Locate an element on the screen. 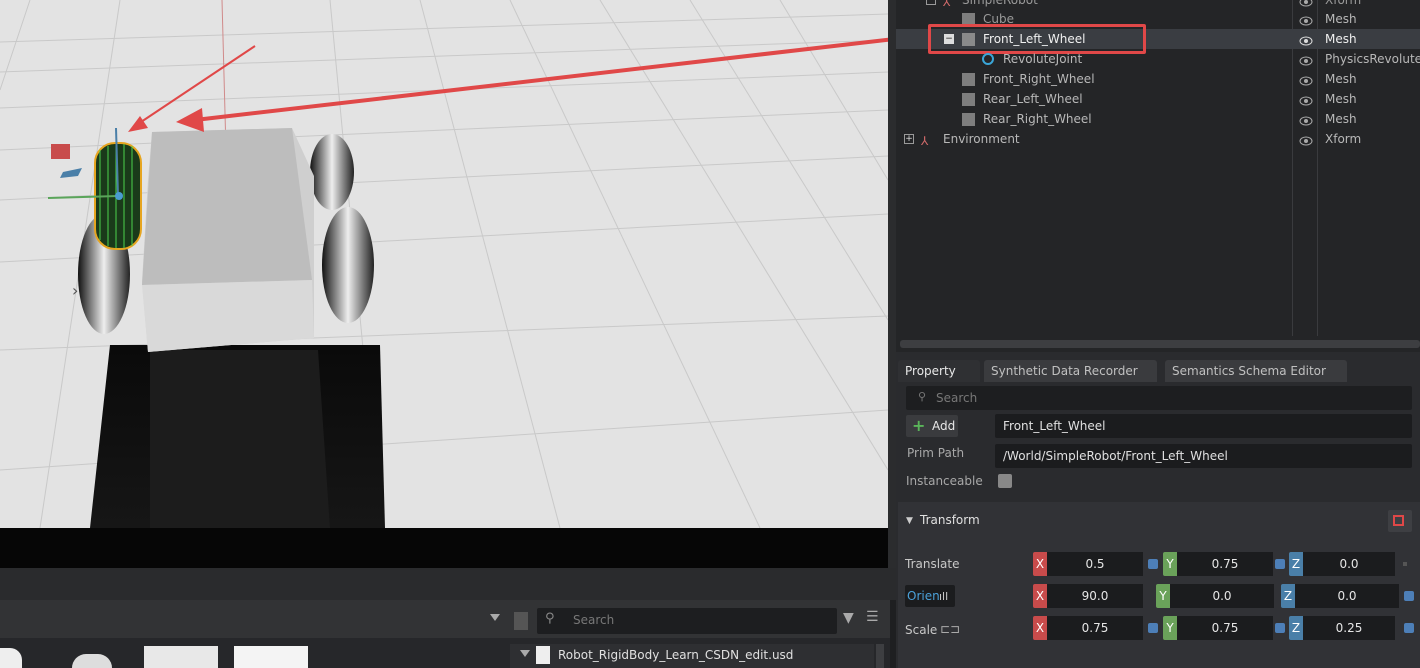 The height and width of the screenshot is (668, 1420). bars-icon: ıll is located at coordinates (944, 596).